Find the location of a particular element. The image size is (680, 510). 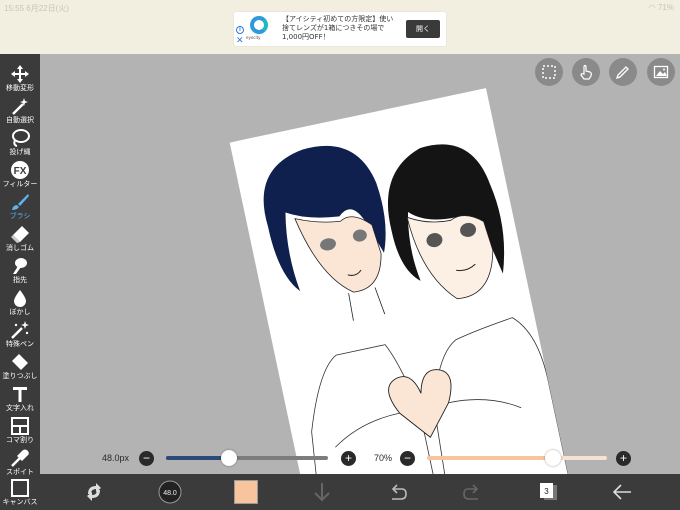

transform-button is located at coordinates (94, 492).